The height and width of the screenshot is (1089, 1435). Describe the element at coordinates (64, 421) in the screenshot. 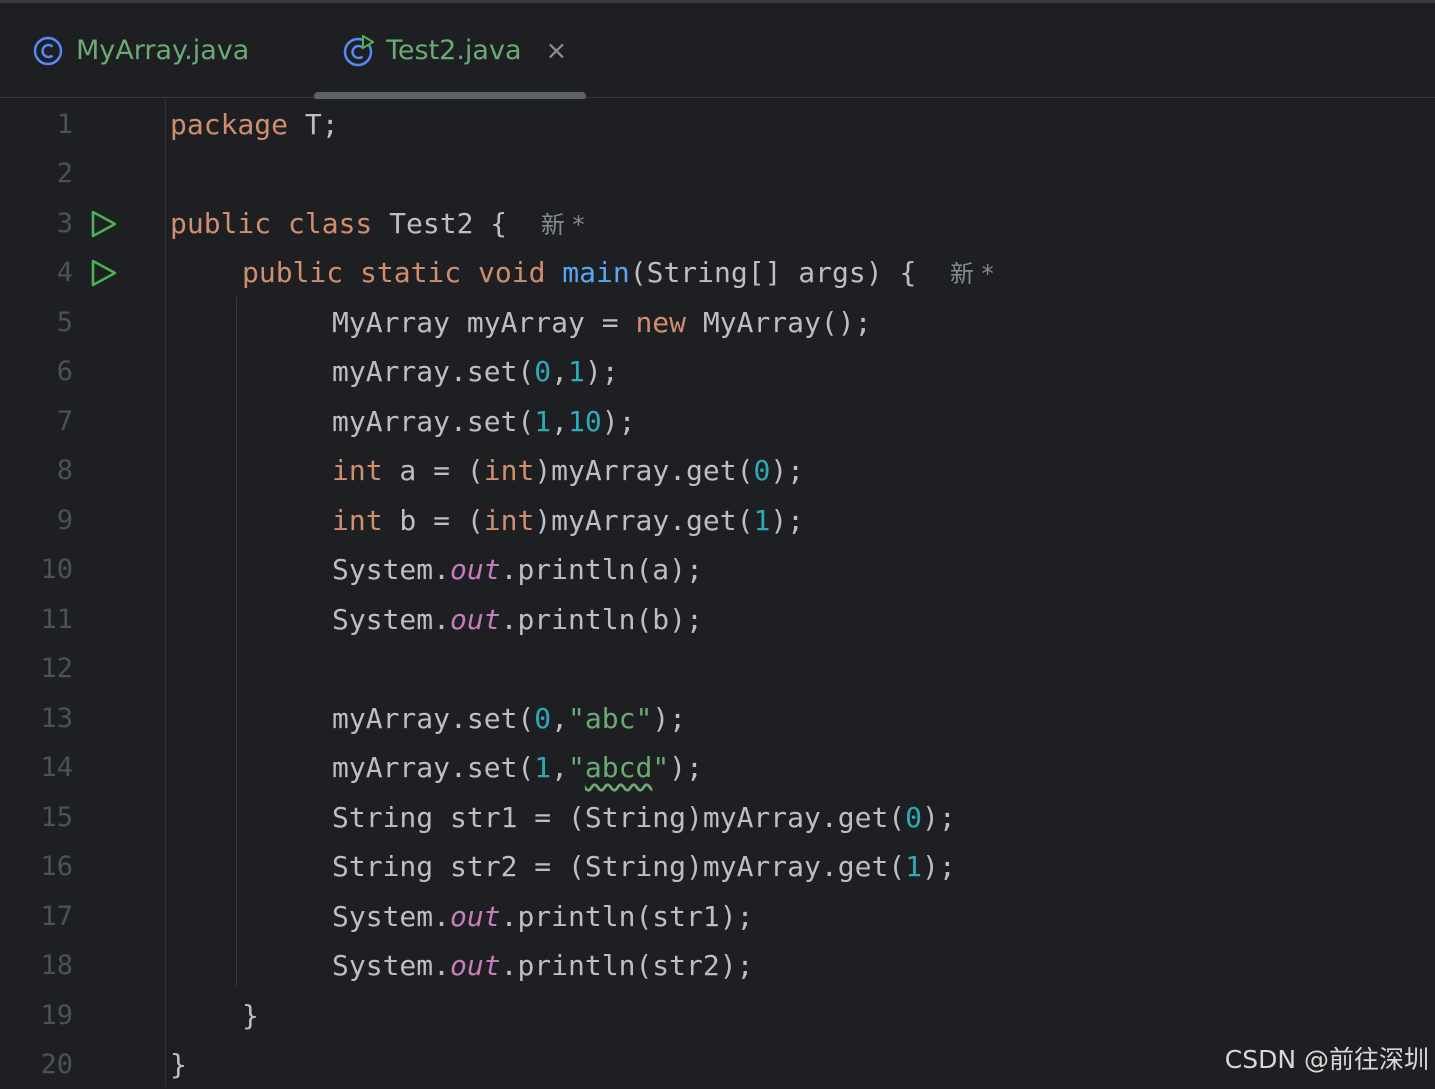

I see `line-number: 7` at that location.